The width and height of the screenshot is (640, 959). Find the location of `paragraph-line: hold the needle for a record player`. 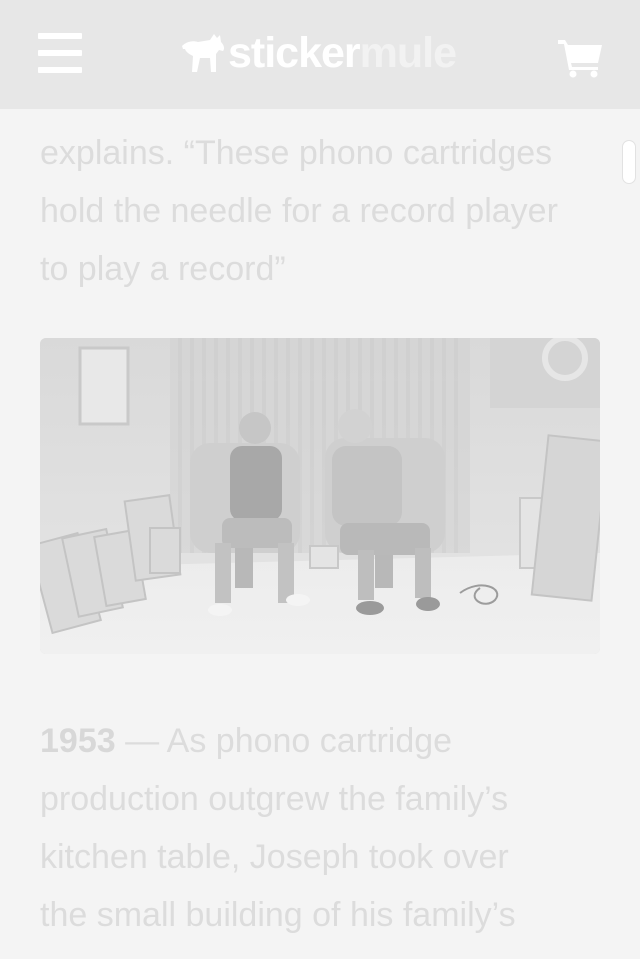

paragraph-line: hold the needle for a record player is located at coordinates (299, 211).